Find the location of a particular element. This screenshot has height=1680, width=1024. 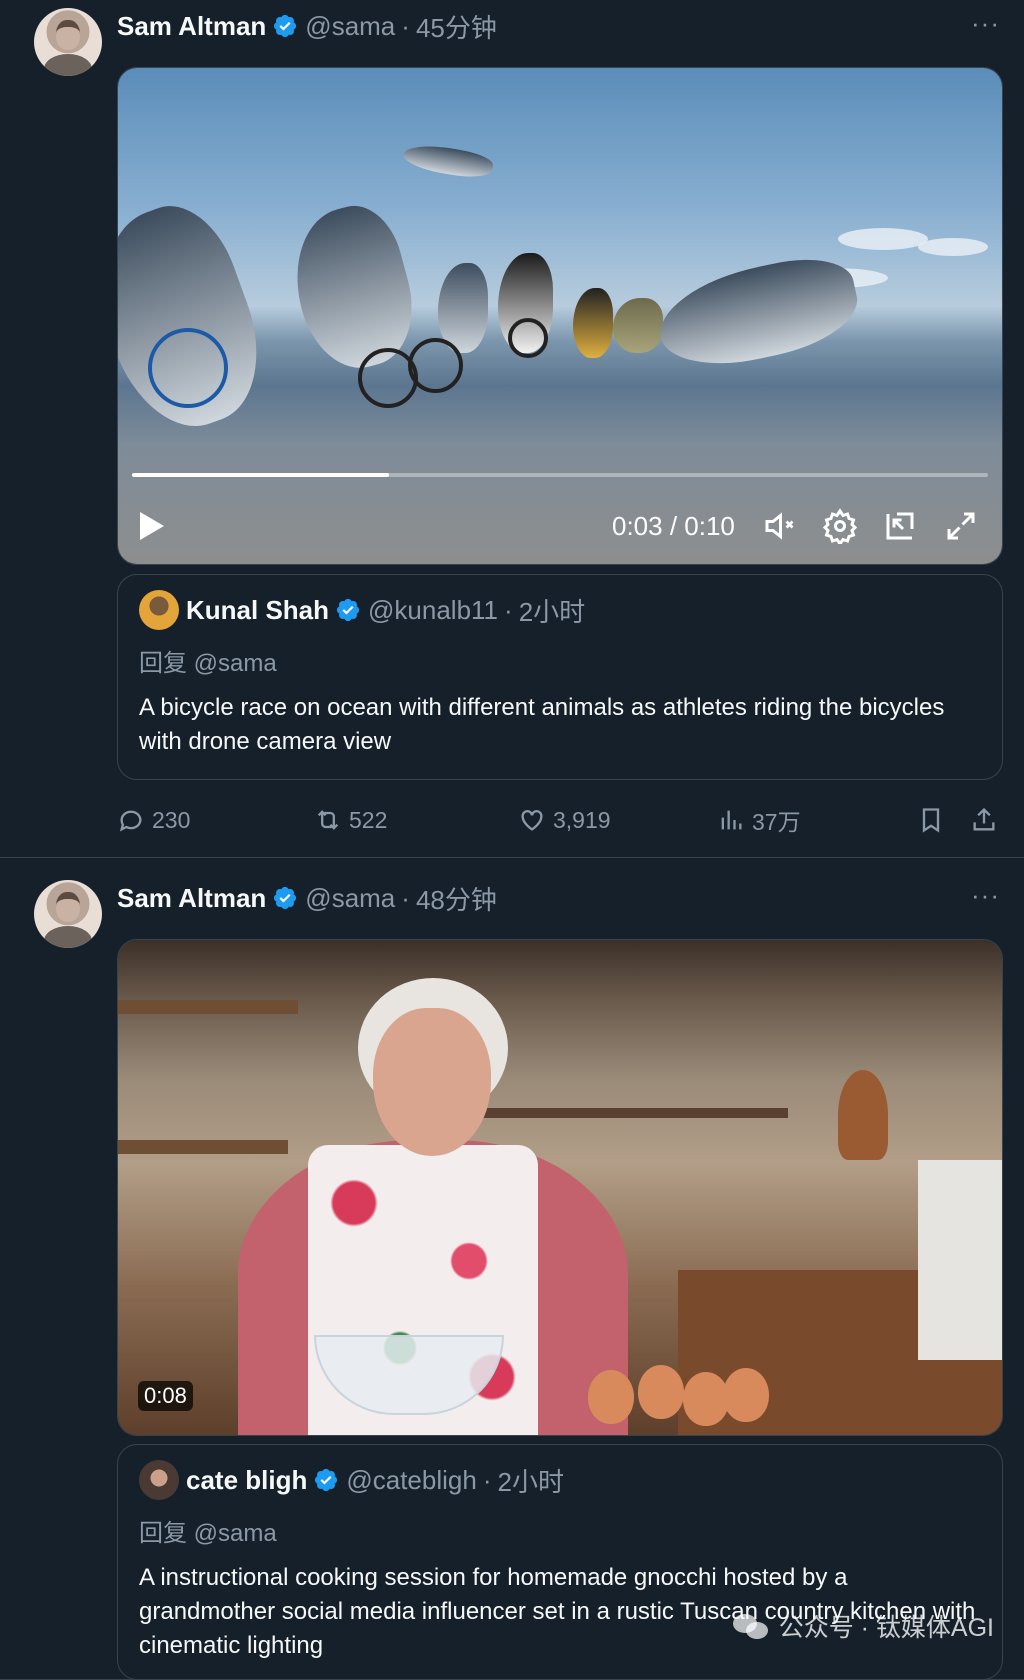

video-time: 0:03 / 0:10 is located at coordinates (673, 526).